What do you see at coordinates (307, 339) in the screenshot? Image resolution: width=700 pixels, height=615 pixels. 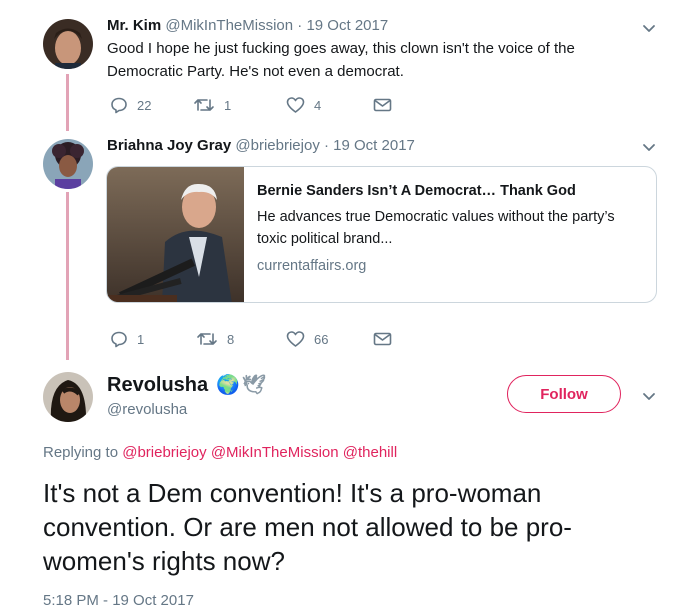 I see `like-button: 66` at bounding box center [307, 339].